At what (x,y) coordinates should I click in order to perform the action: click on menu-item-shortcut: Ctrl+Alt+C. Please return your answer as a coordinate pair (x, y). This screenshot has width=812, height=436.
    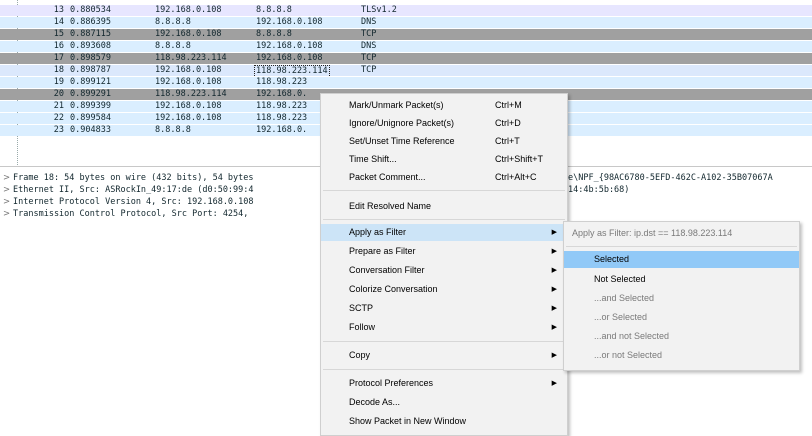
    Looking at the image, I should click on (516, 177).